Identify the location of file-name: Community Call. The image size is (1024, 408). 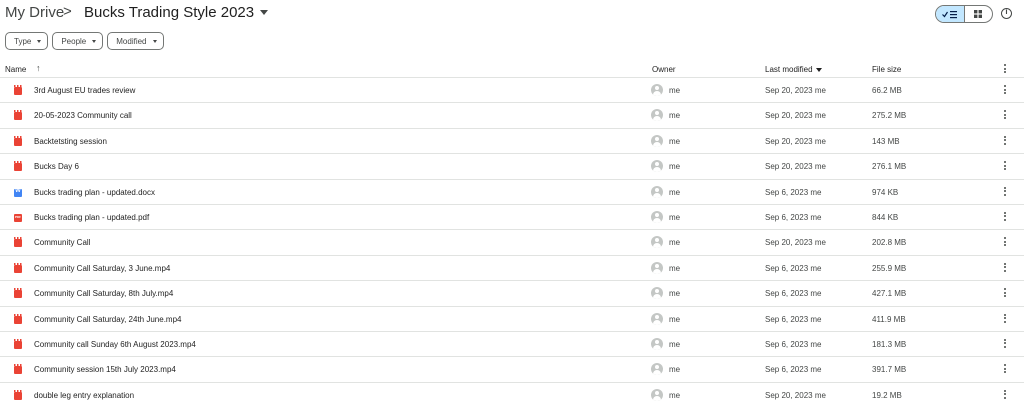
(62, 242).